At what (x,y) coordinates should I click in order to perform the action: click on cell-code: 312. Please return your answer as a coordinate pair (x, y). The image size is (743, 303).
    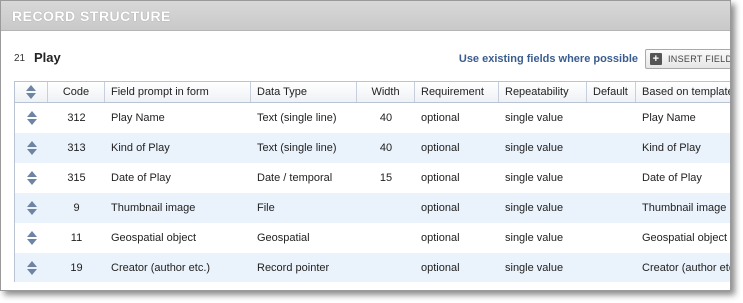
    Looking at the image, I should click on (76, 118).